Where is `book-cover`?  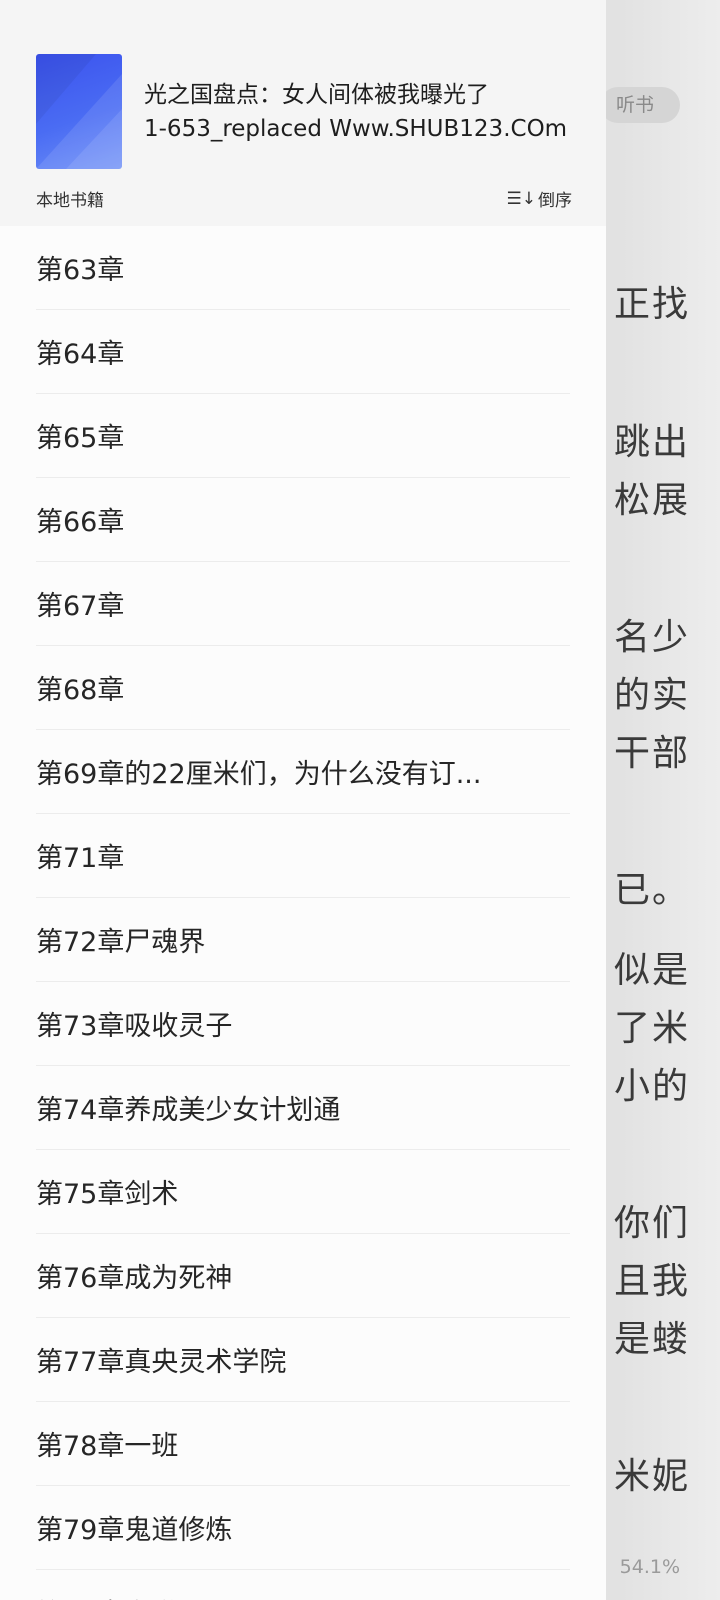
book-cover is located at coordinates (79, 111).